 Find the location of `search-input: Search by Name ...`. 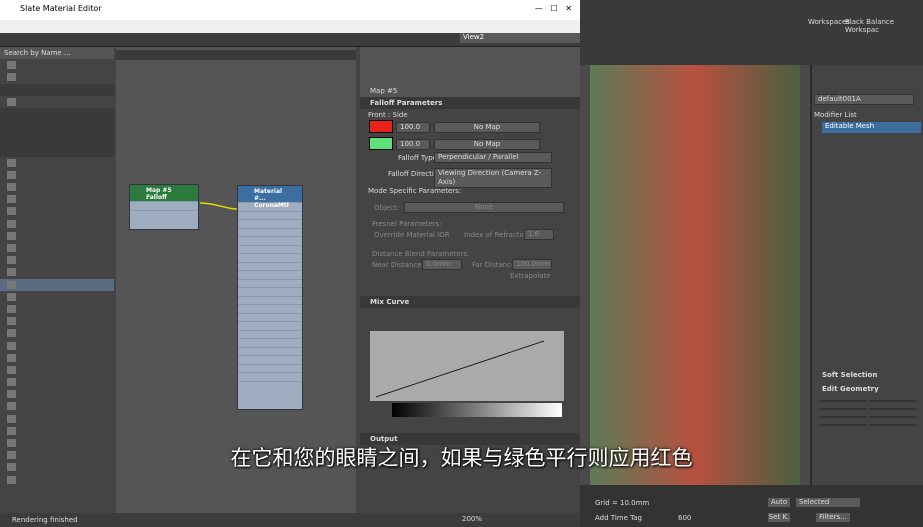

search-input: Search by Name ... is located at coordinates (57, 53).